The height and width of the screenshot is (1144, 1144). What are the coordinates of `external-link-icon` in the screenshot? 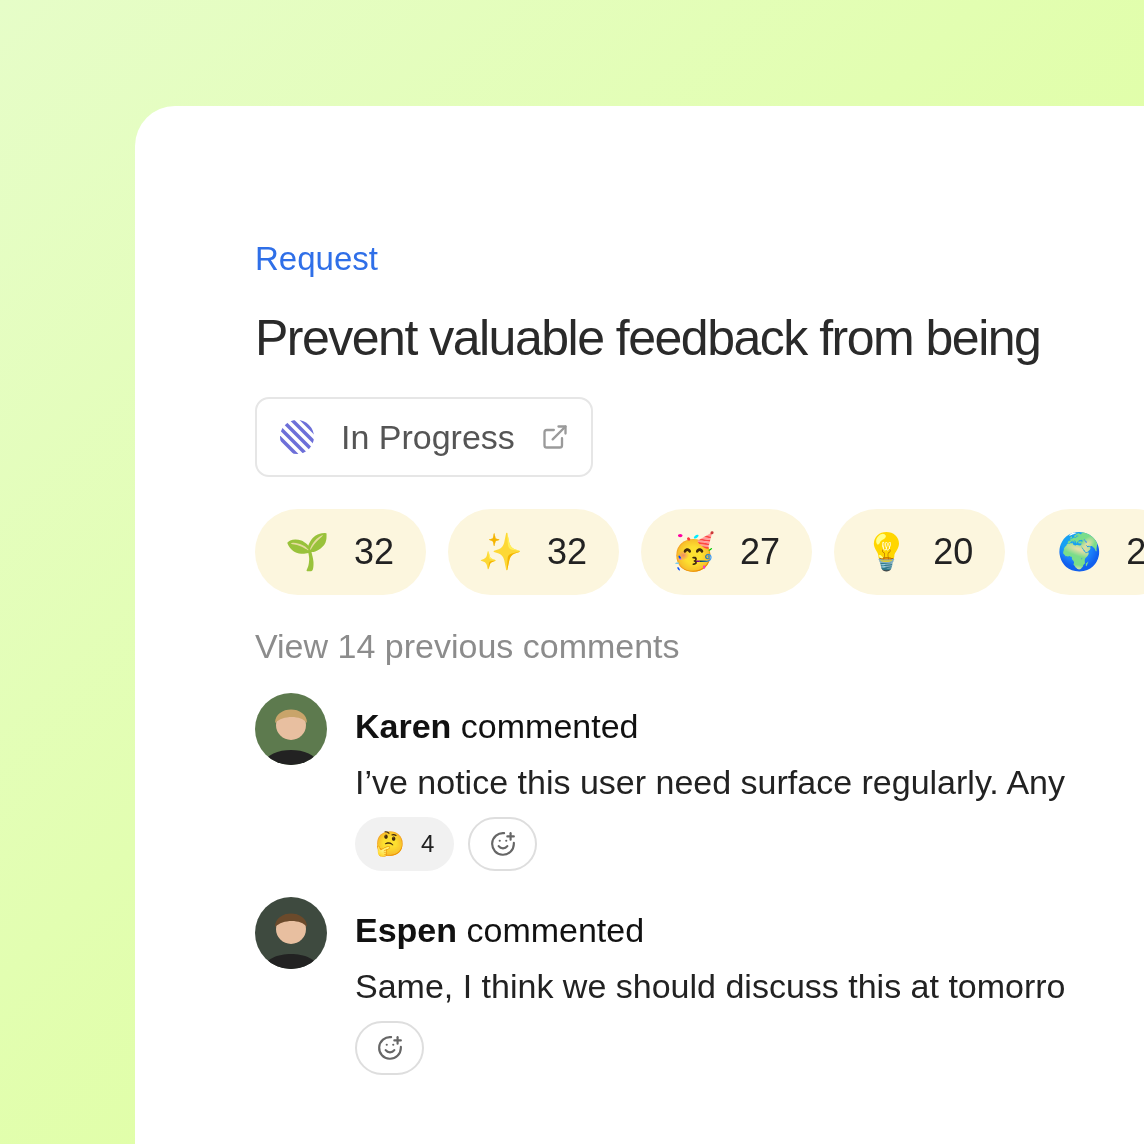 It's located at (554, 437).